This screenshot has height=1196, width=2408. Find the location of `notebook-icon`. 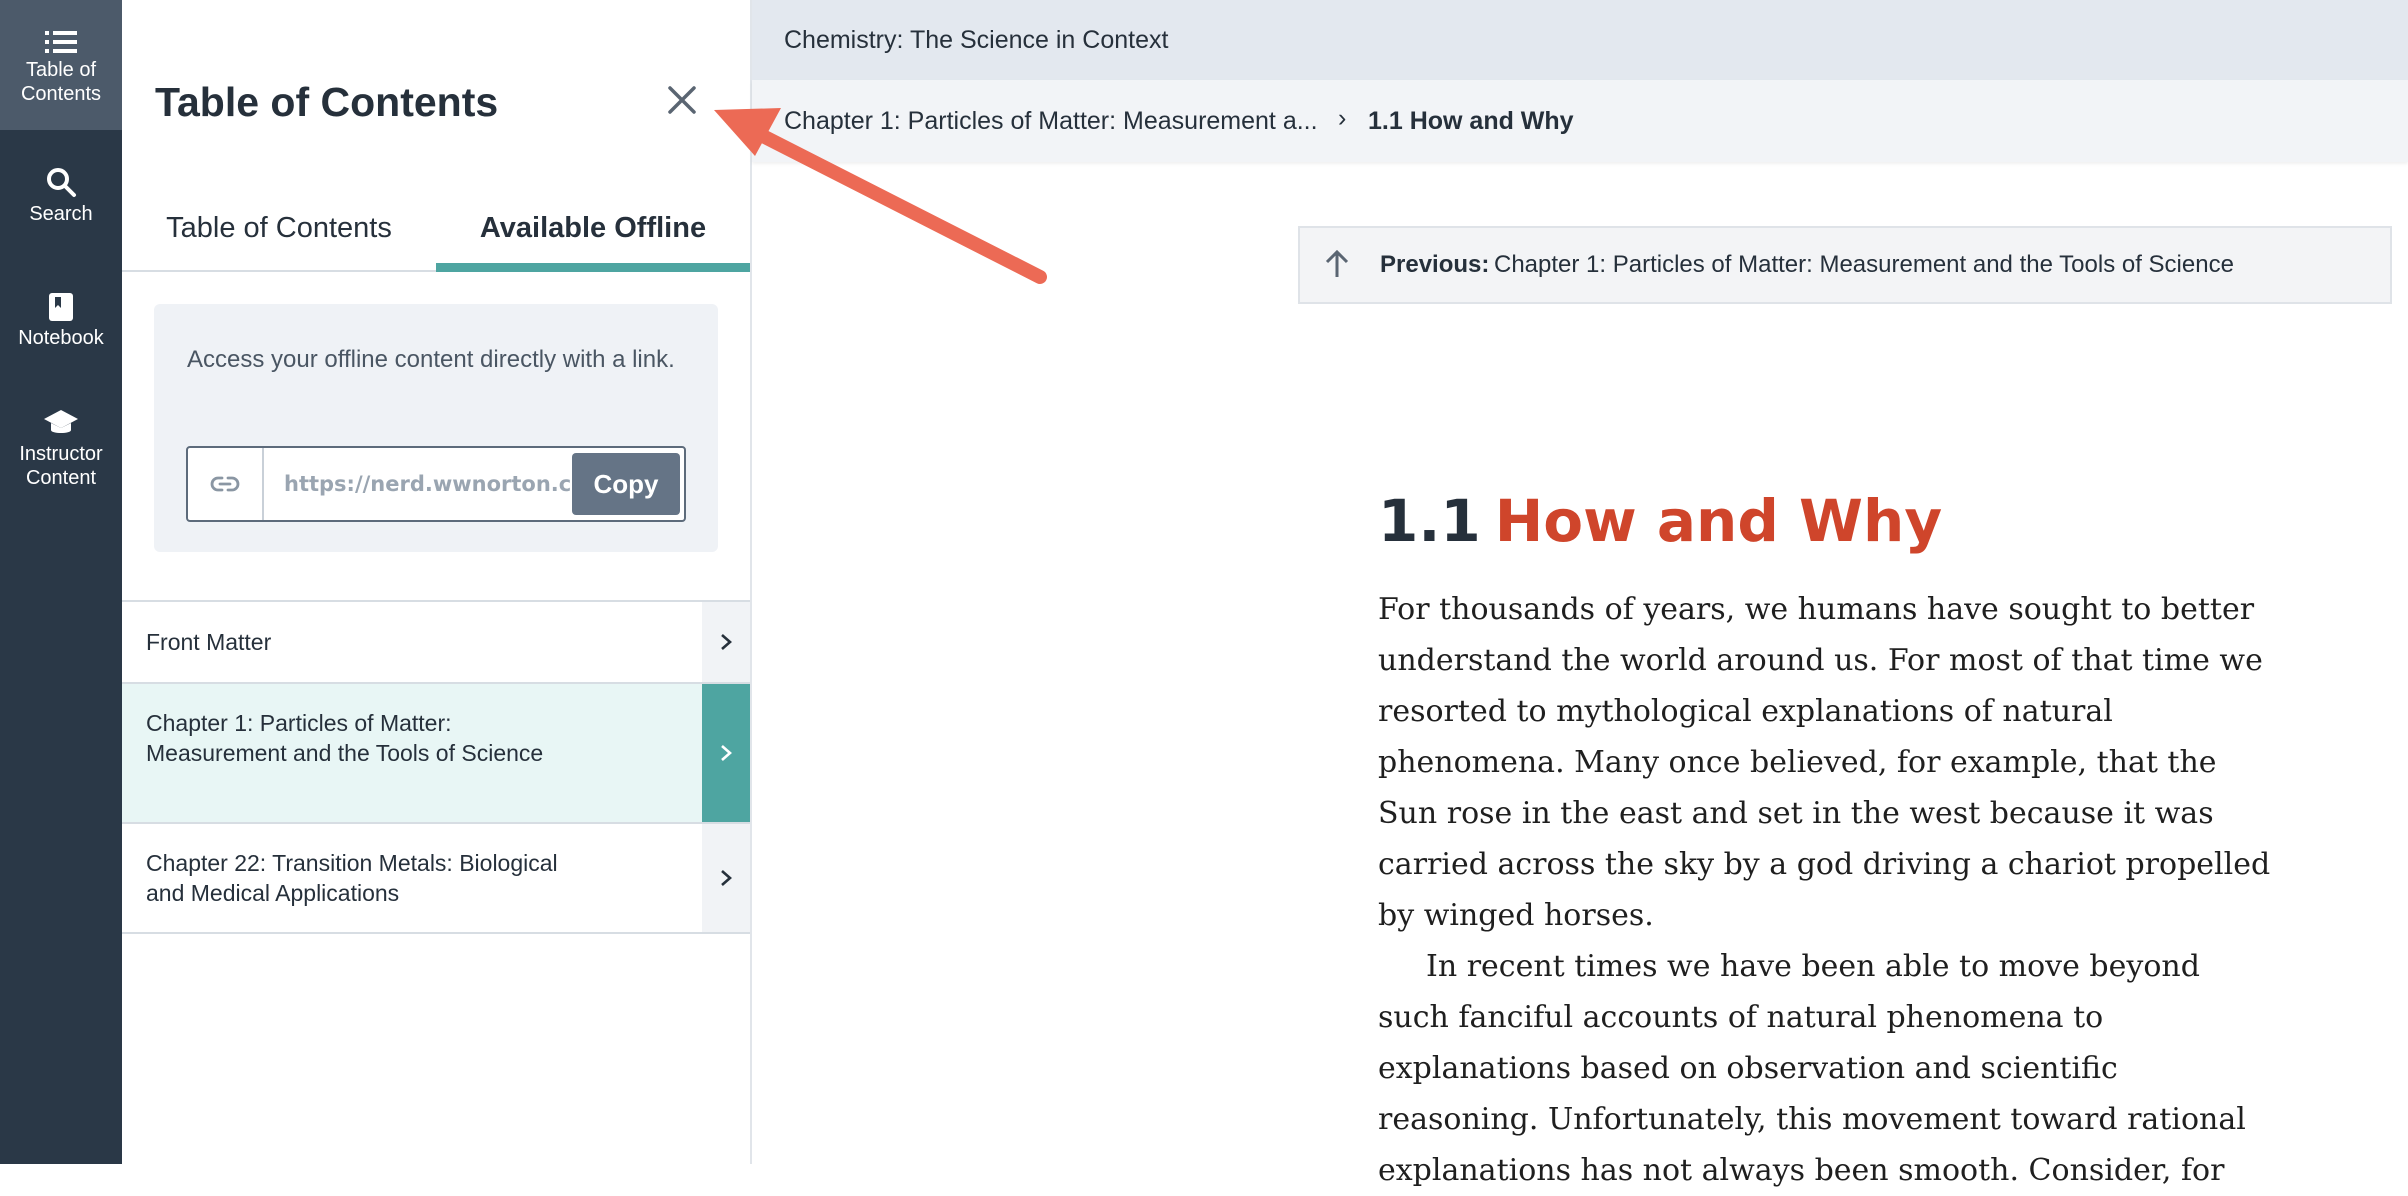

notebook-icon is located at coordinates (61, 307).